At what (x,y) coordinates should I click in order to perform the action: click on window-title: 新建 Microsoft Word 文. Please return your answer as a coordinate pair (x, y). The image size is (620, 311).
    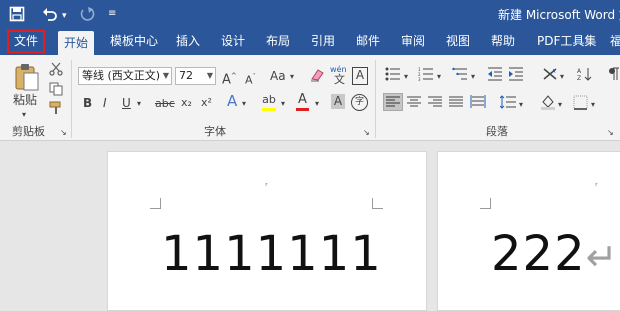
    Looking at the image, I should click on (559, 15).